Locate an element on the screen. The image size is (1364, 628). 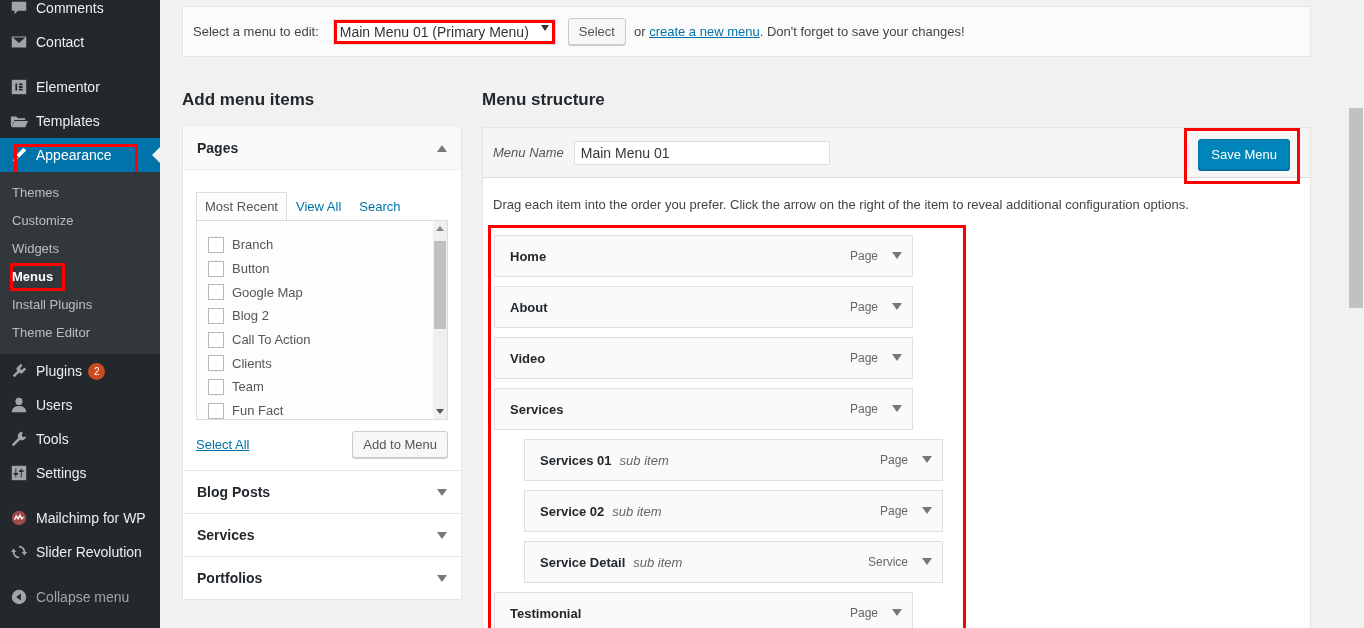
submenu-item: Menus is located at coordinates (36, 277).